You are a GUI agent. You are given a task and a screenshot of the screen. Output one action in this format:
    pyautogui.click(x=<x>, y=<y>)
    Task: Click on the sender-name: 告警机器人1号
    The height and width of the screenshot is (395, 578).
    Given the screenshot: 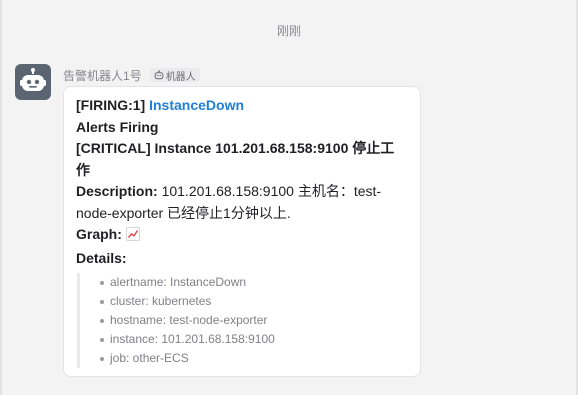 What is the action you would take?
    pyautogui.click(x=102, y=75)
    